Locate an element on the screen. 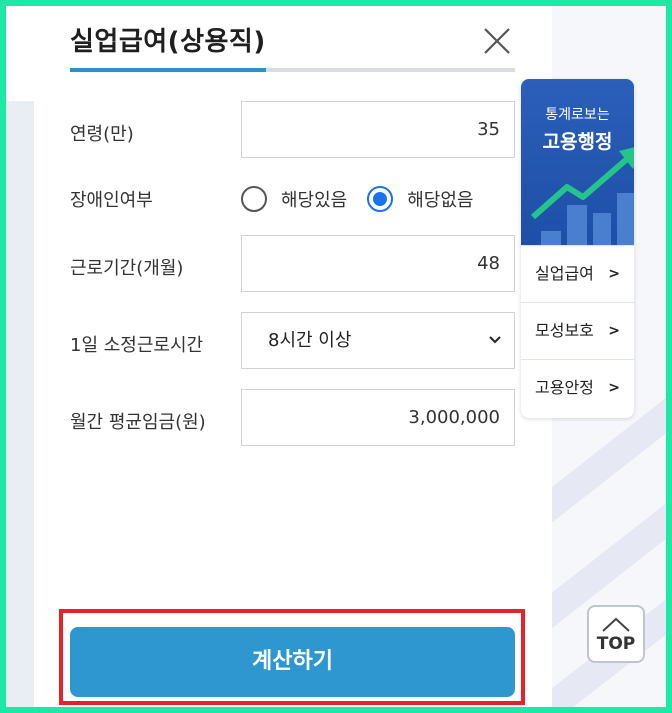 Image resolution: width=672 pixels, height=713 pixels. daily-hours-select: 8시간 이상 is located at coordinates (378, 340).